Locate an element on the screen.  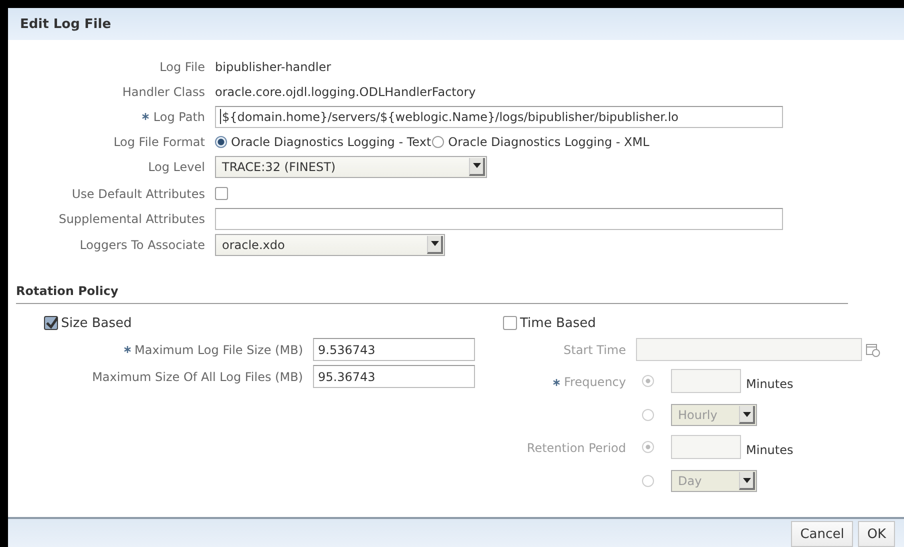
dialog-button: Cancel is located at coordinates (822, 534).